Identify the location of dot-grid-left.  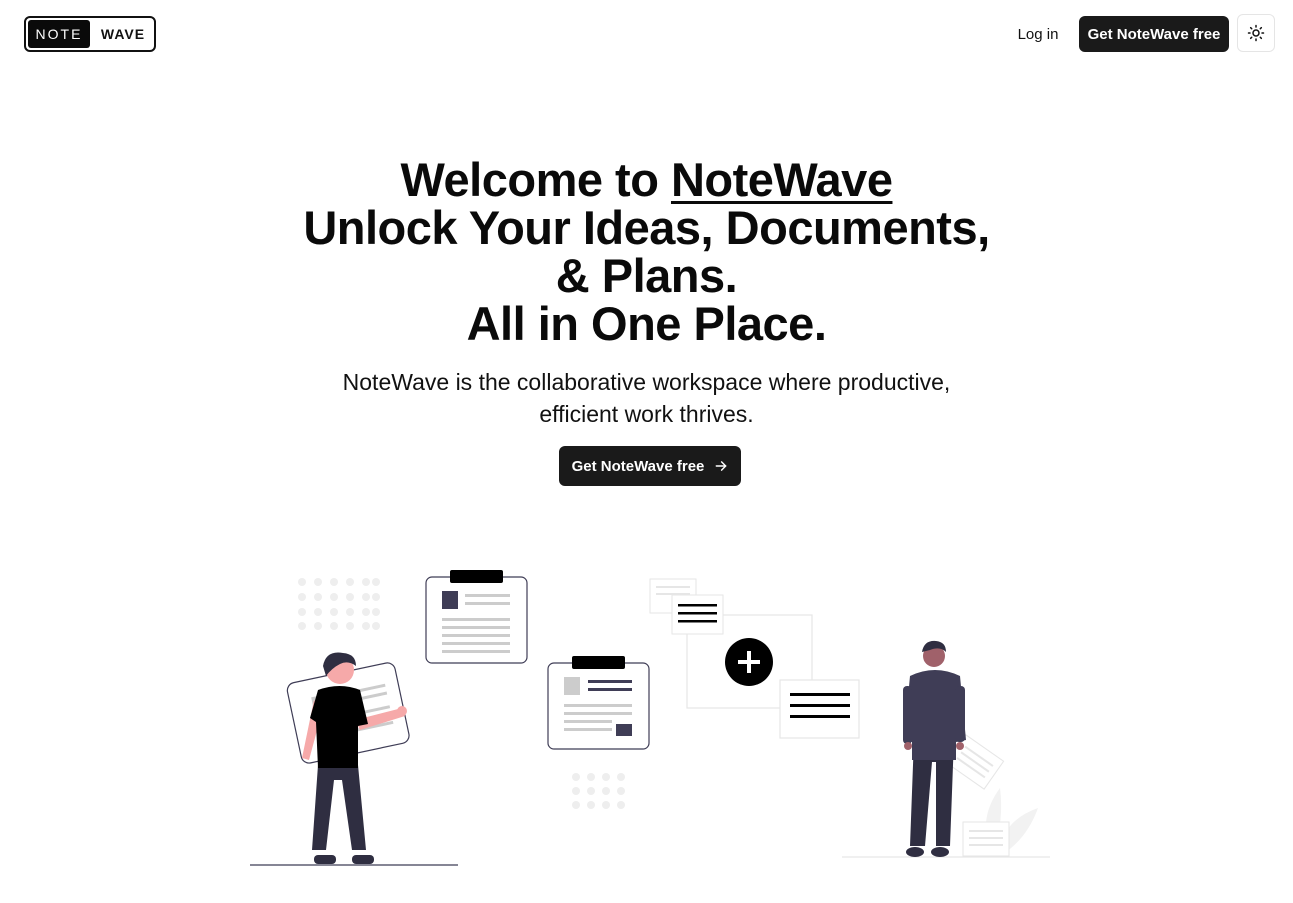
(339, 604).